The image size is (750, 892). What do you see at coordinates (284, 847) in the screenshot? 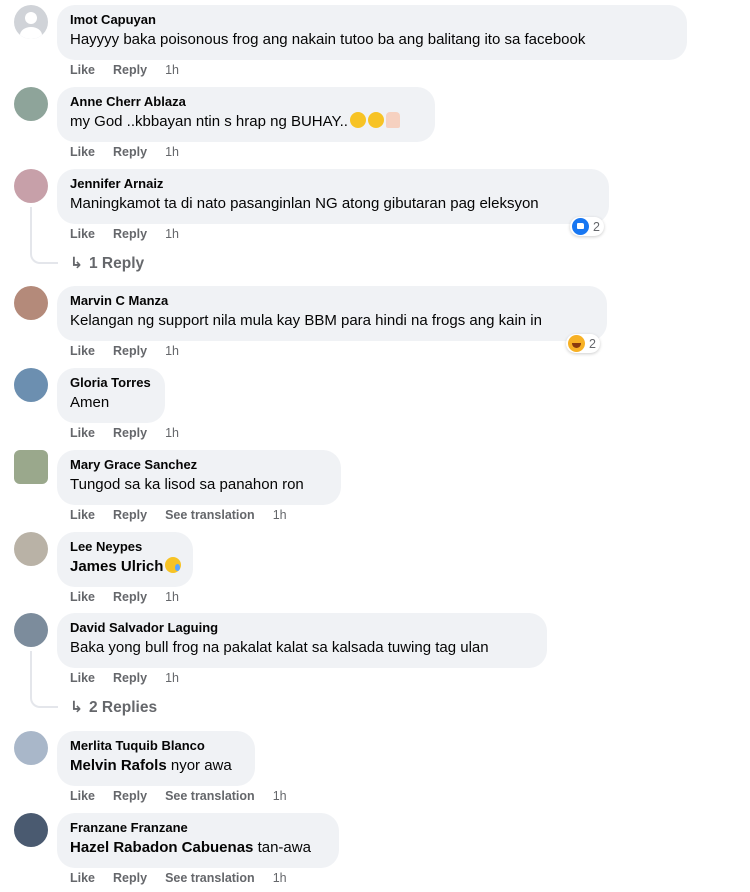
I see `comment-text-content: tan-awa` at bounding box center [284, 847].